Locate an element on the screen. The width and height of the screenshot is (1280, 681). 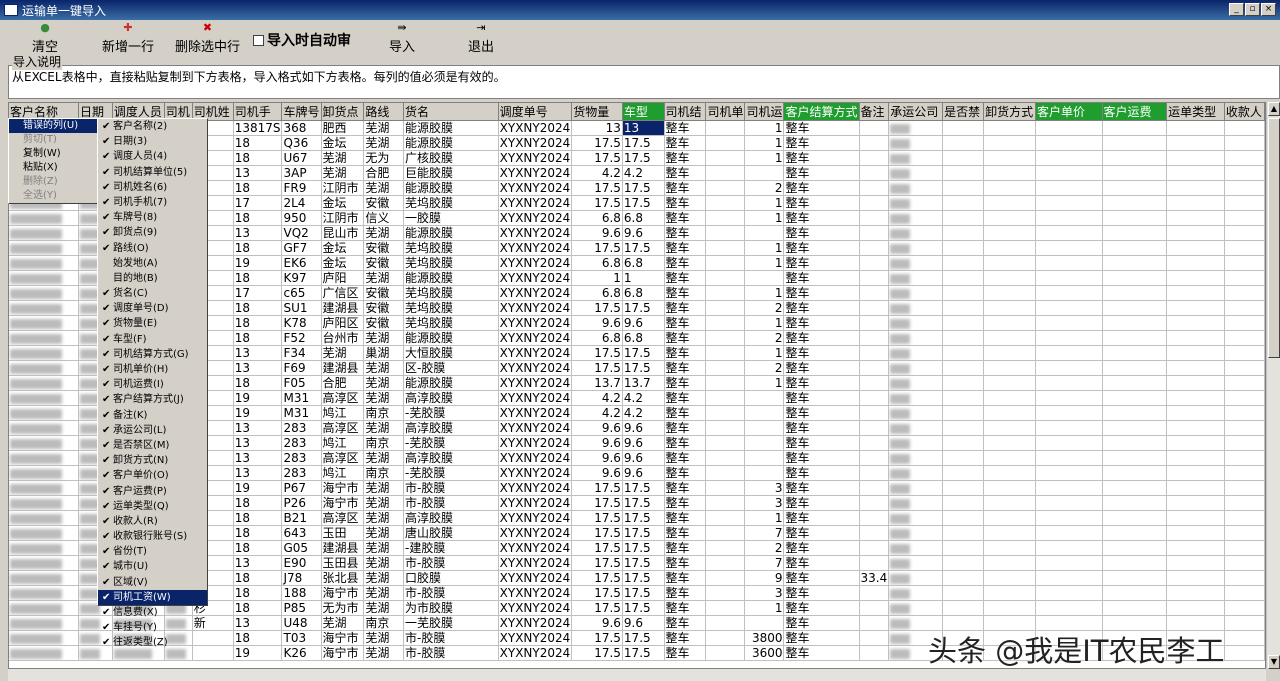
context-menu-item: 错误的列(U) is located at coordinates (53, 126).